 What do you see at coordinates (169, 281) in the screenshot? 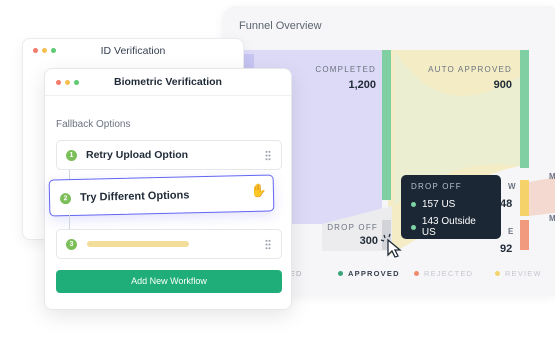
I see `add-new-workflow-button: Add New Workflow` at bounding box center [169, 281].